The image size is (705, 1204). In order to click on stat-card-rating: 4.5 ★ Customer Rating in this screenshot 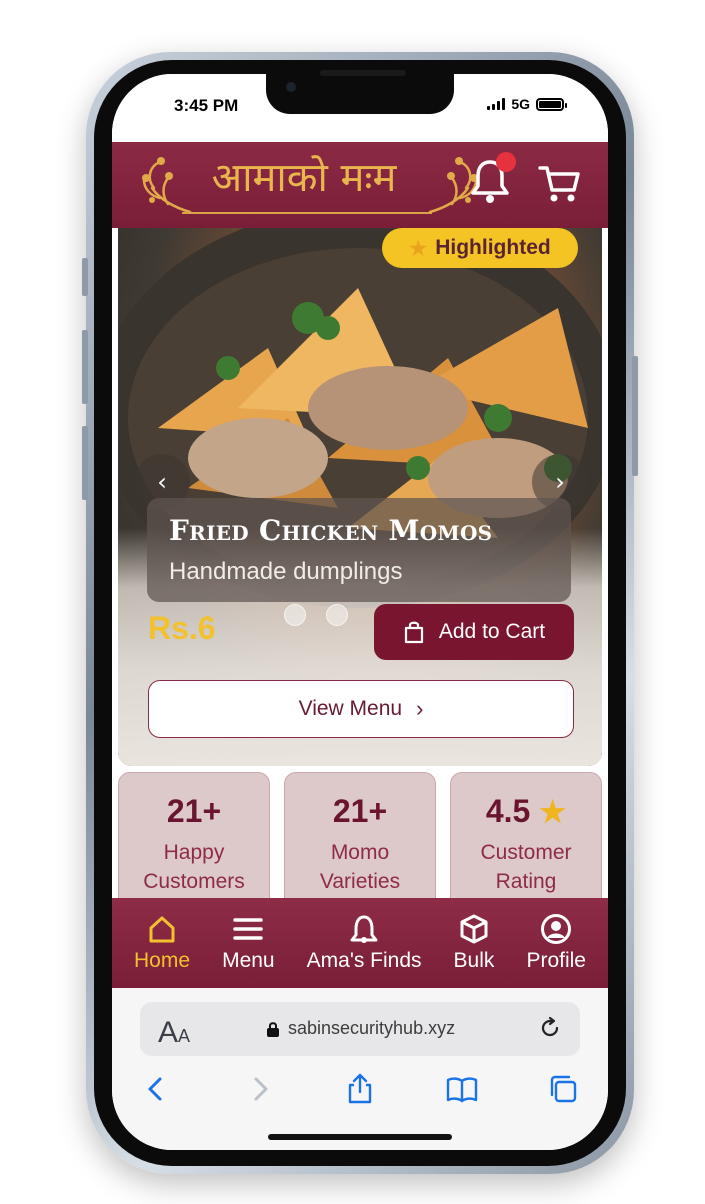, I will do `click(526, 842)`.